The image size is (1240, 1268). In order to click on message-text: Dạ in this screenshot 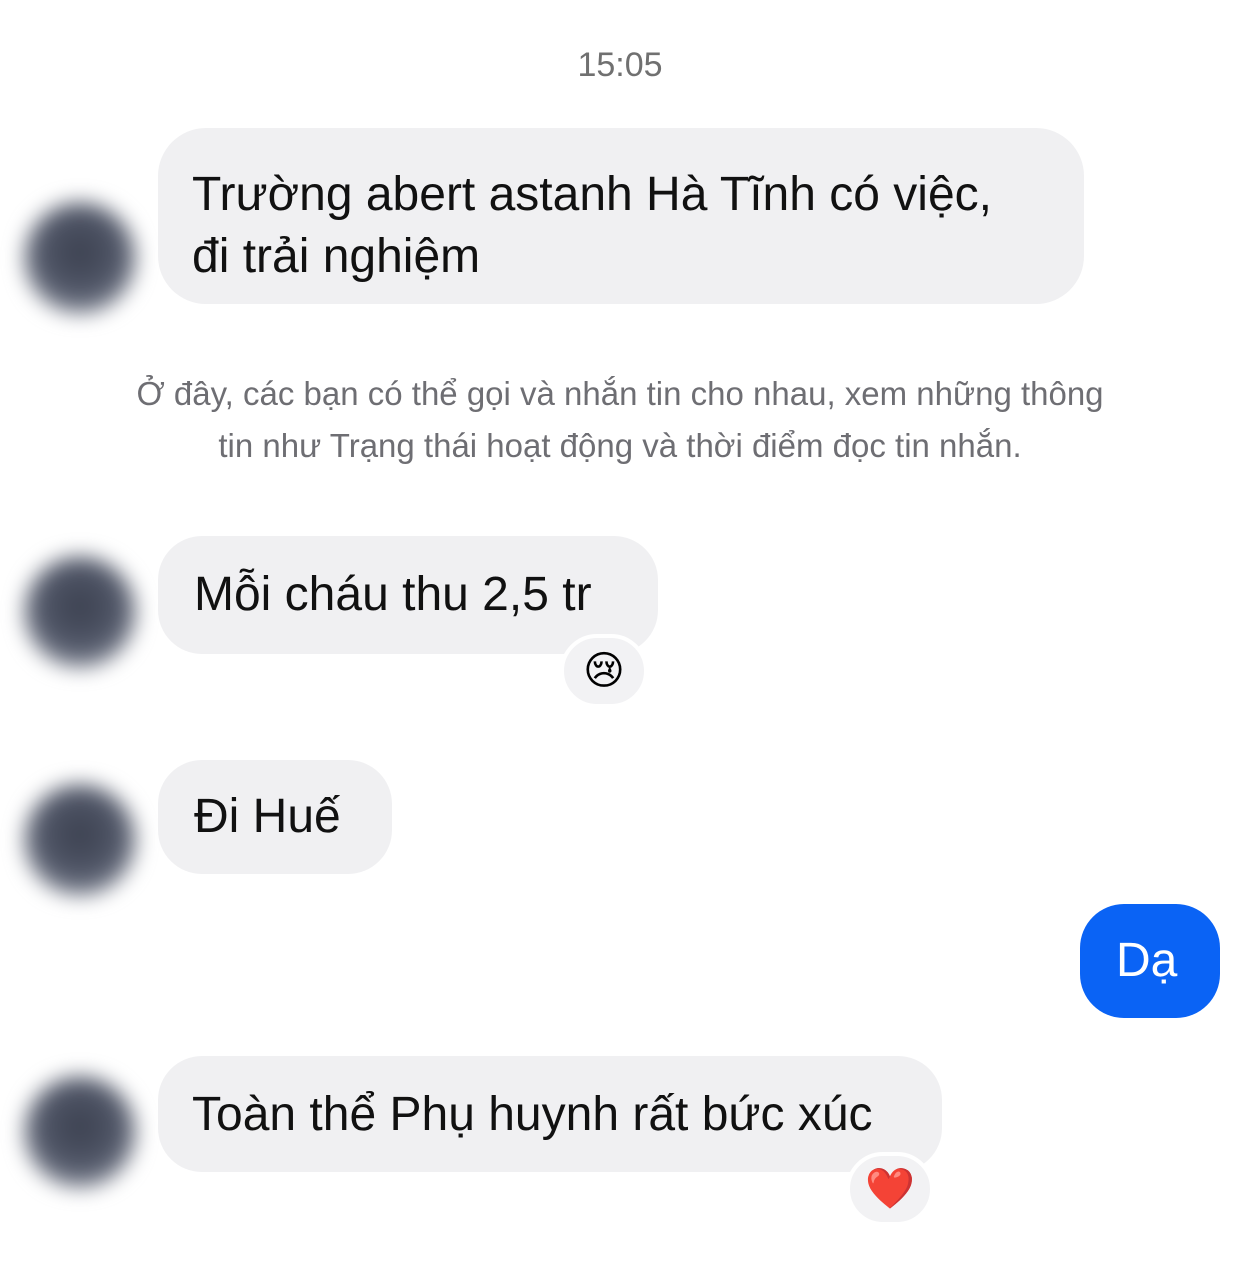, I will do `click(1147, 960)`.